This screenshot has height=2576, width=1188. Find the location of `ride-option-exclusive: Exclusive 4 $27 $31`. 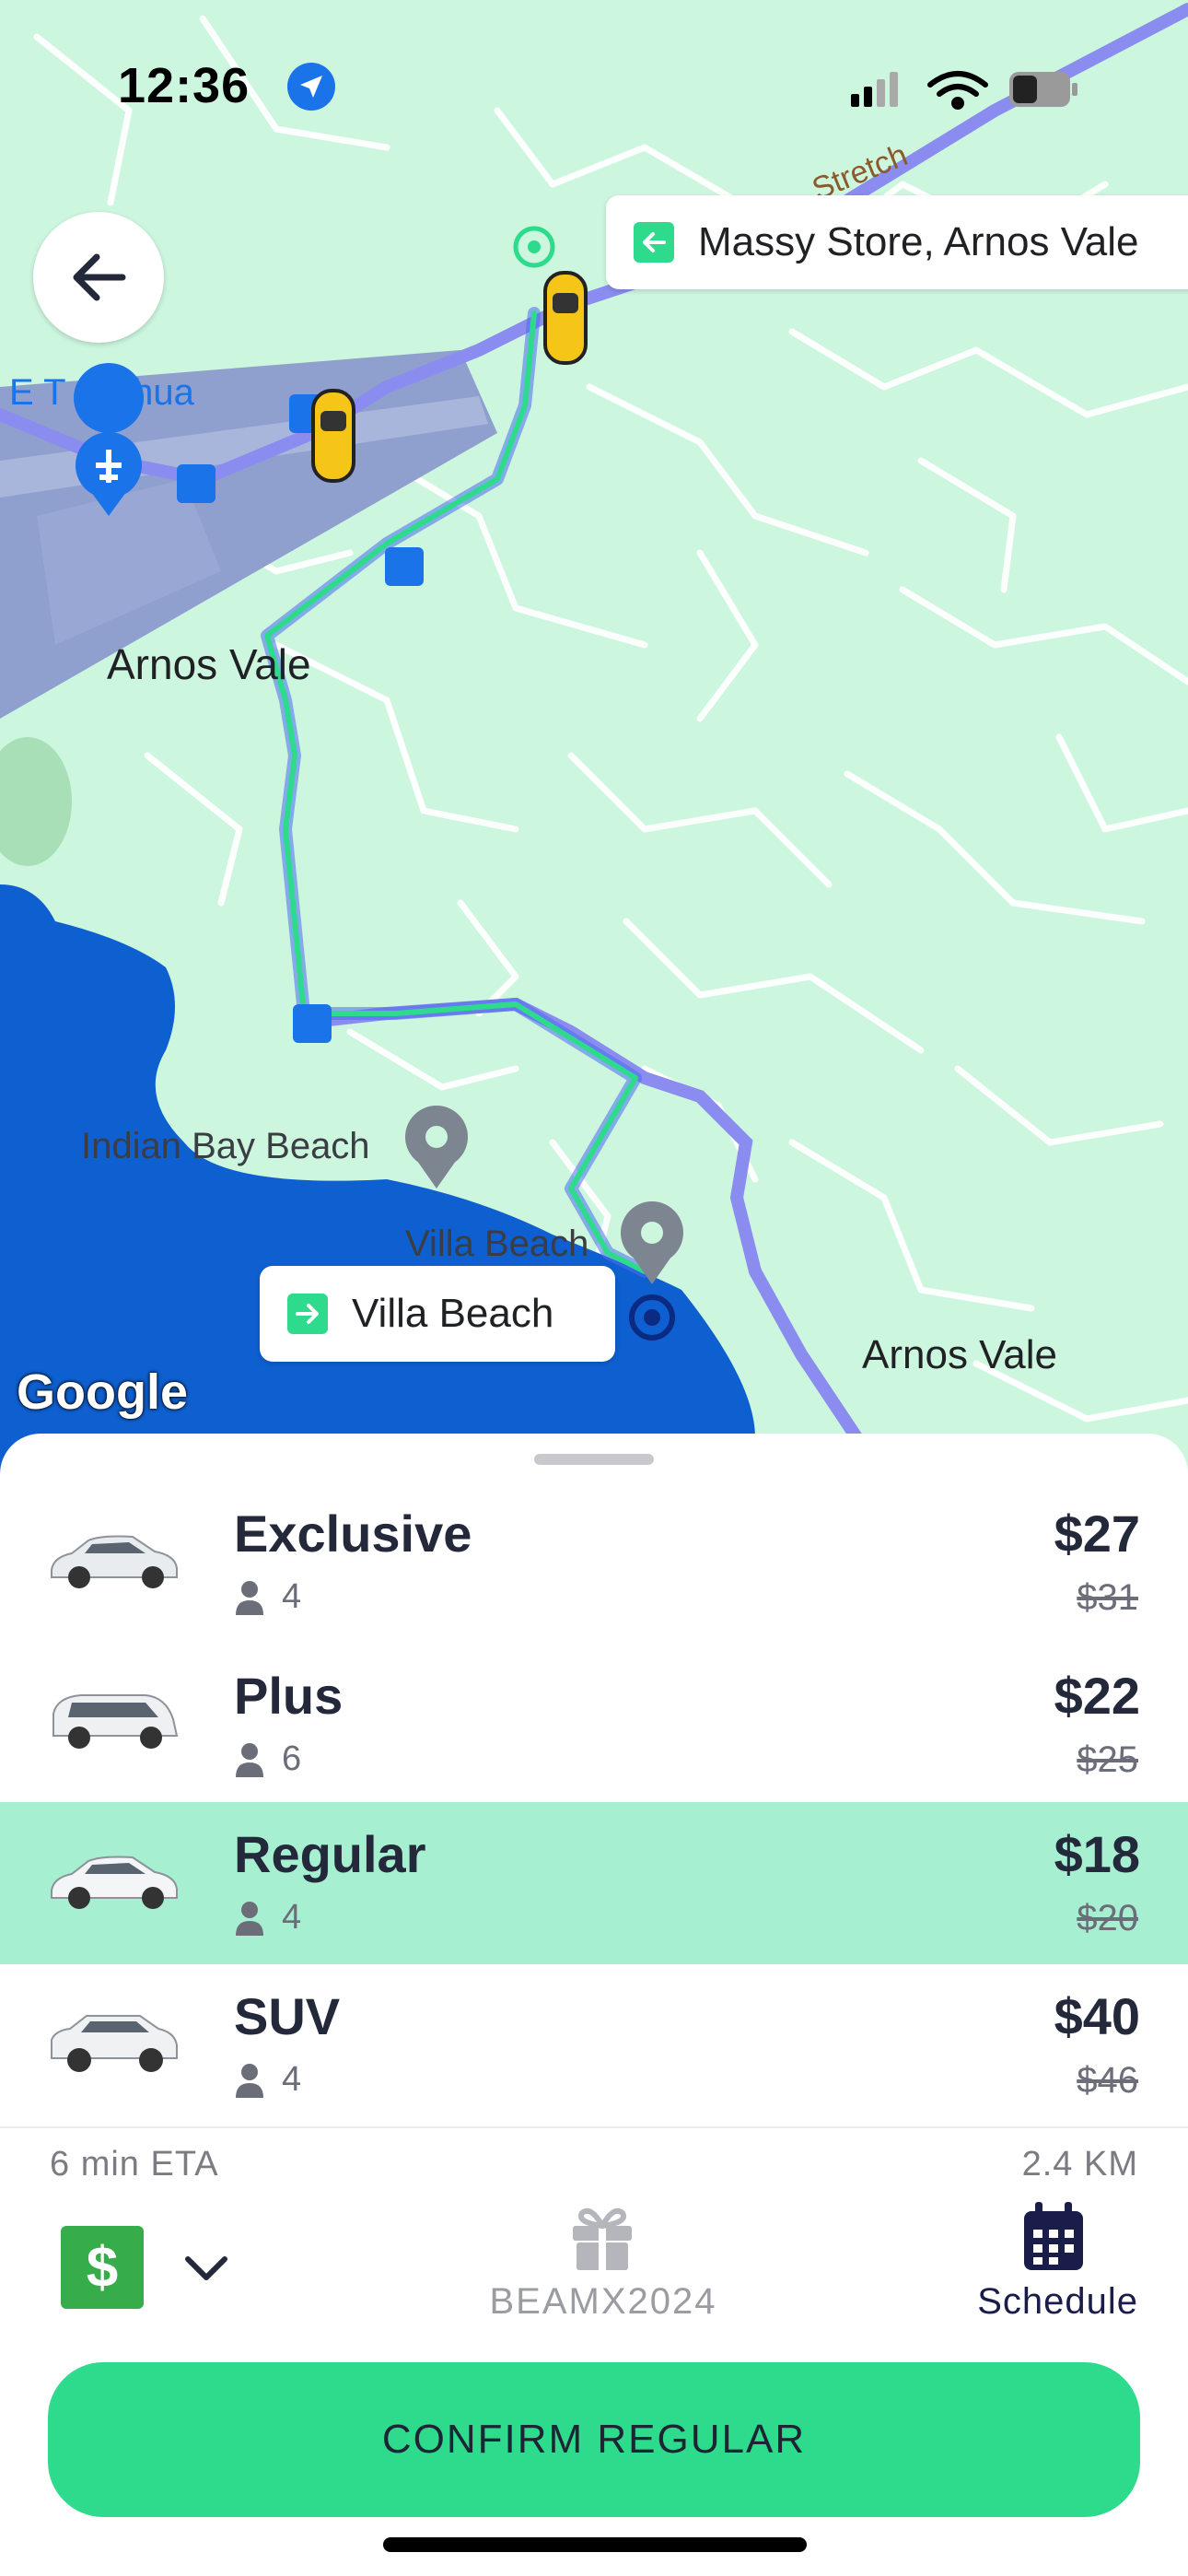

ride-option-exclusive: Exclusive 4 $27 $31 is located at coordinates (594, 1562).